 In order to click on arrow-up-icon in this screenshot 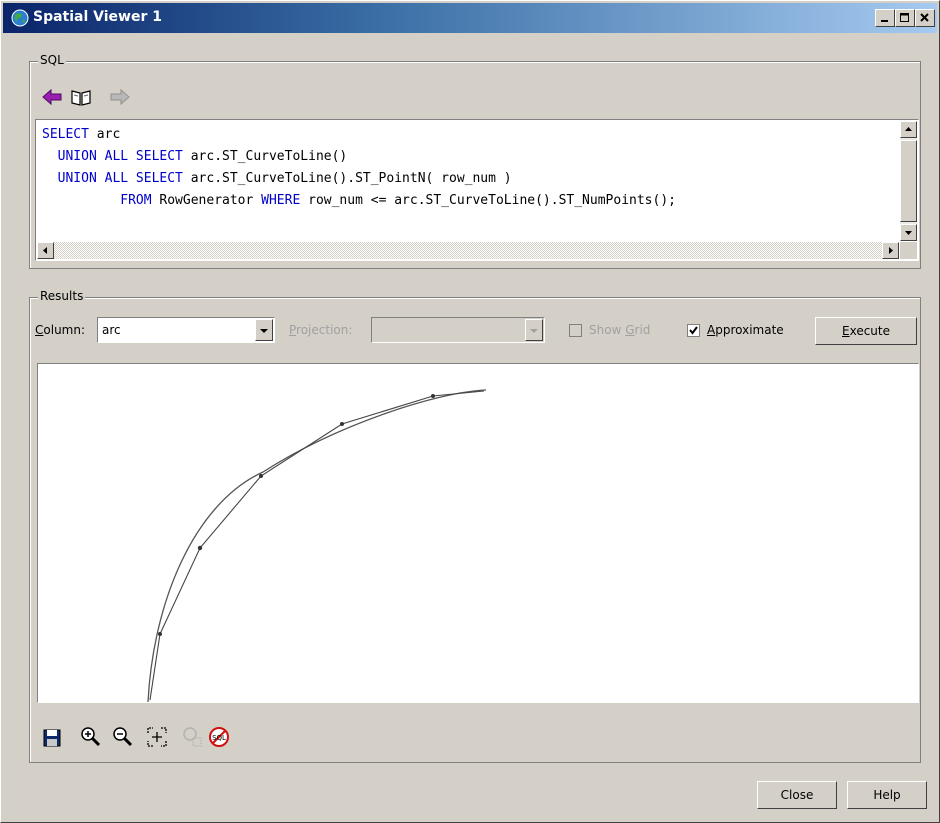, I will do `click(908, 129)`.